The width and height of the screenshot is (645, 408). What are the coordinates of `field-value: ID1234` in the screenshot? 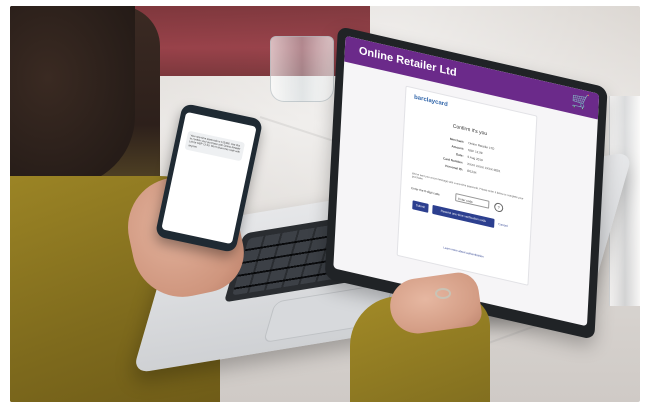 It's located at (471, 171).